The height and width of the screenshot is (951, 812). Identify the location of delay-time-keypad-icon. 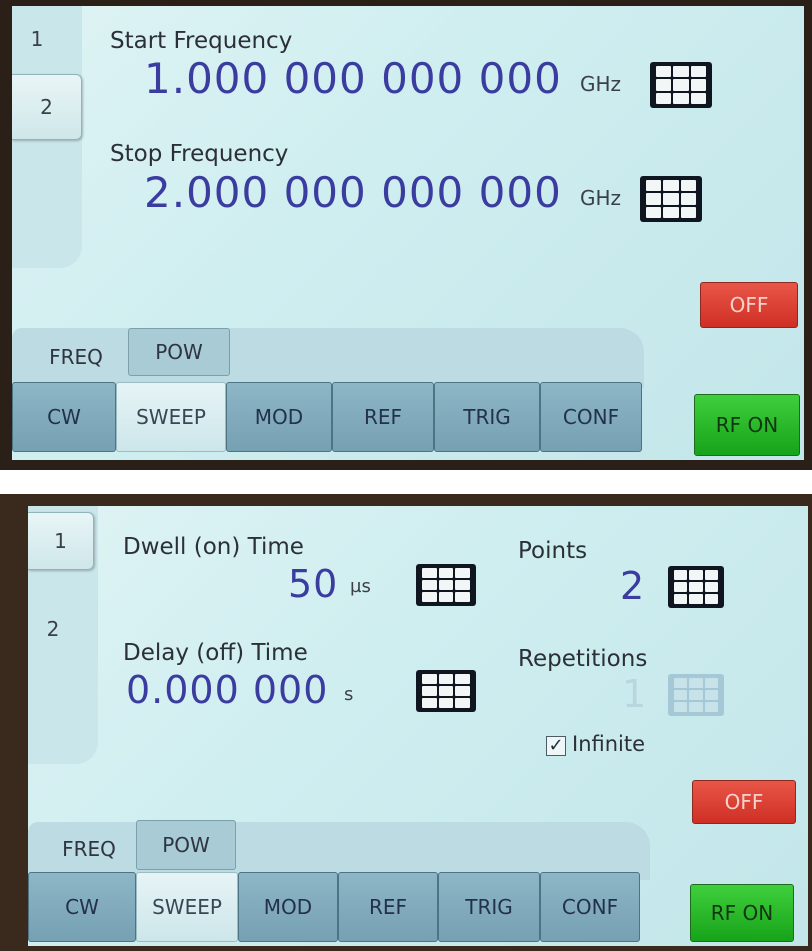
(446, 691).